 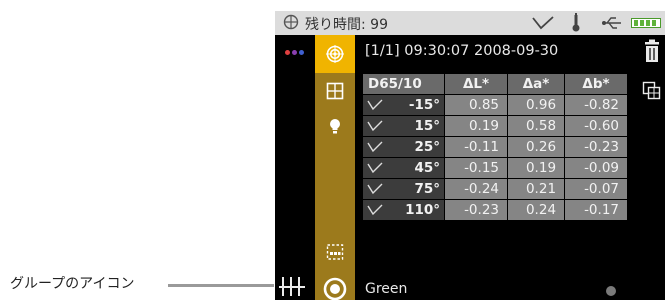 What do you see at coordinates (576, 22) in the screenshot?
I see `thermometer-icon` at bounding box center [576, 22].